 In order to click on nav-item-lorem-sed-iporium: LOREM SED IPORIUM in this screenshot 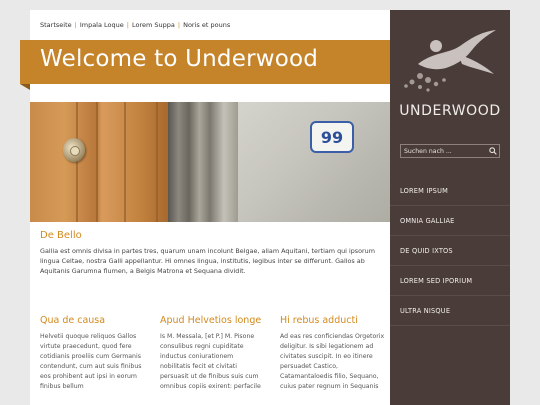, I will do `click(450, 281)`.